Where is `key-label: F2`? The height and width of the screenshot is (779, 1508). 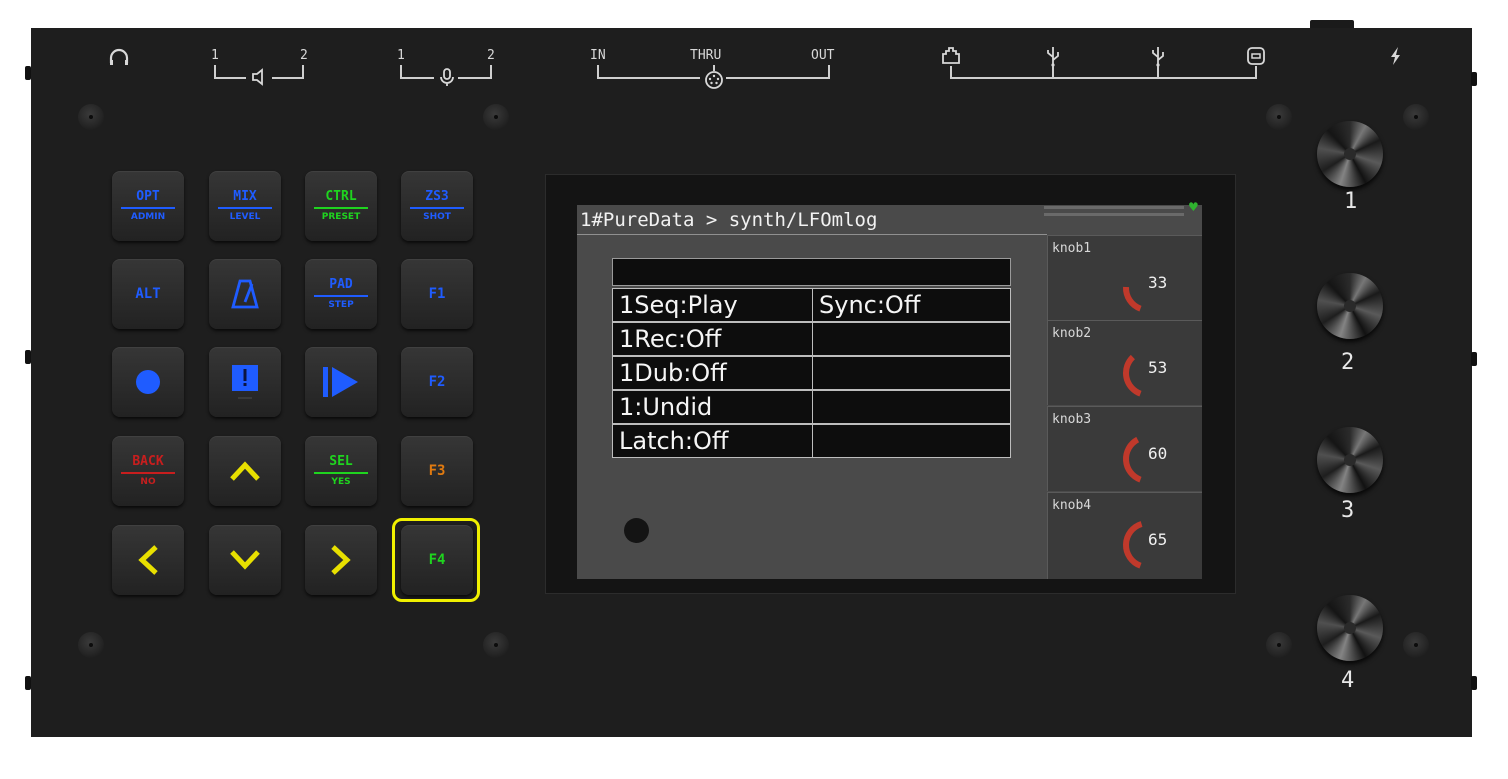
key-label: F2 is located at coordinates (437, 382).